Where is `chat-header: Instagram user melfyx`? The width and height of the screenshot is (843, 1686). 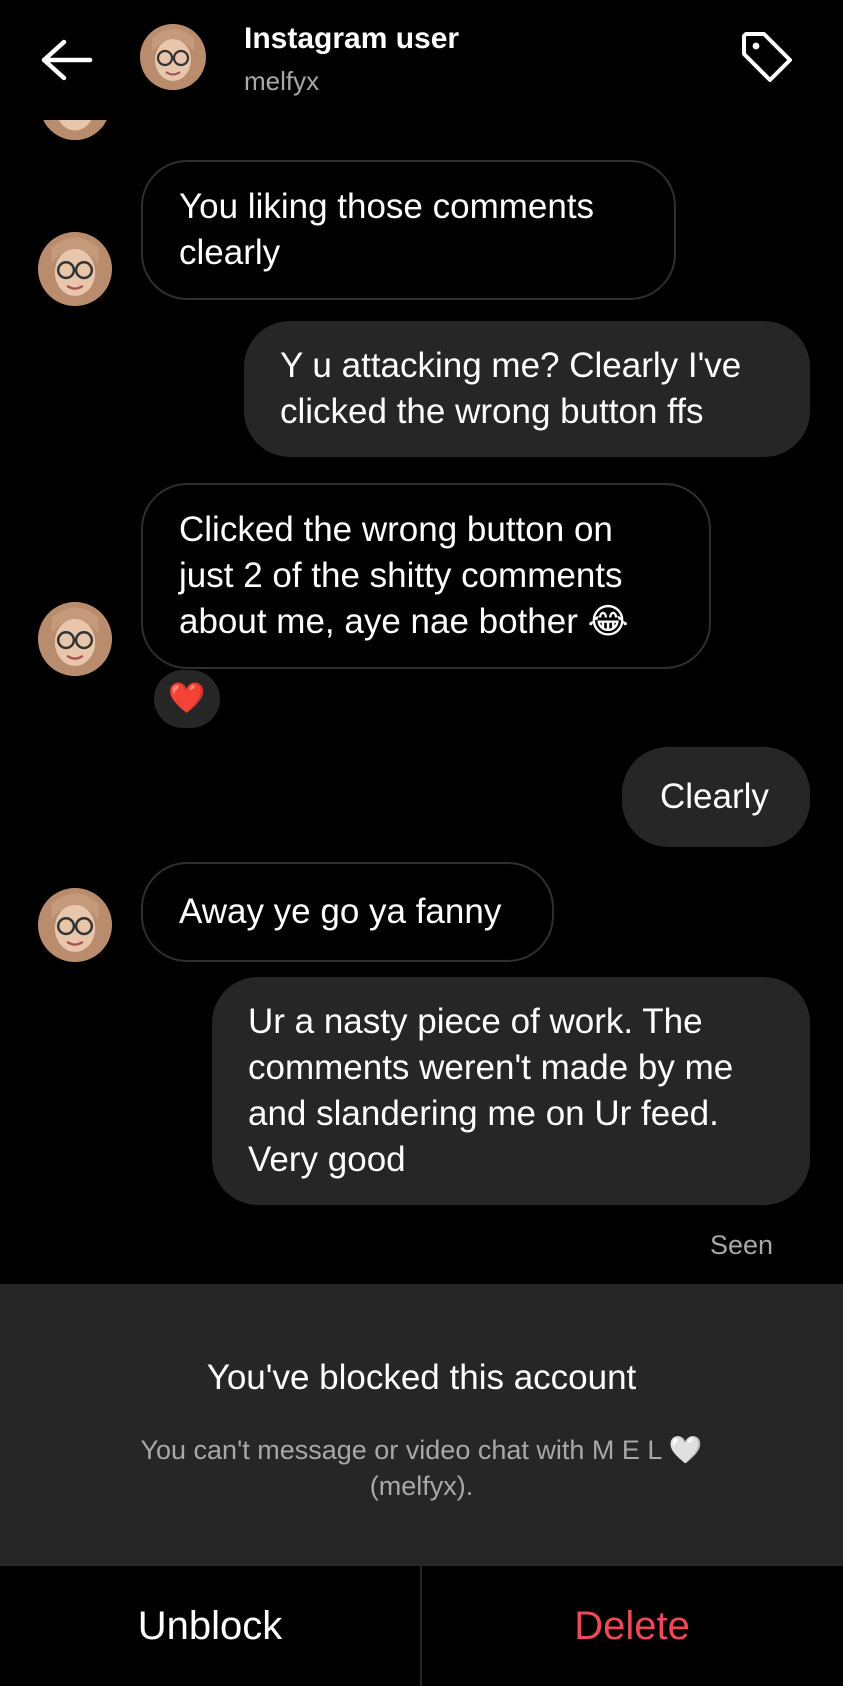
chat-header: Instagram user melfyx is located at coordinates (421, 60).